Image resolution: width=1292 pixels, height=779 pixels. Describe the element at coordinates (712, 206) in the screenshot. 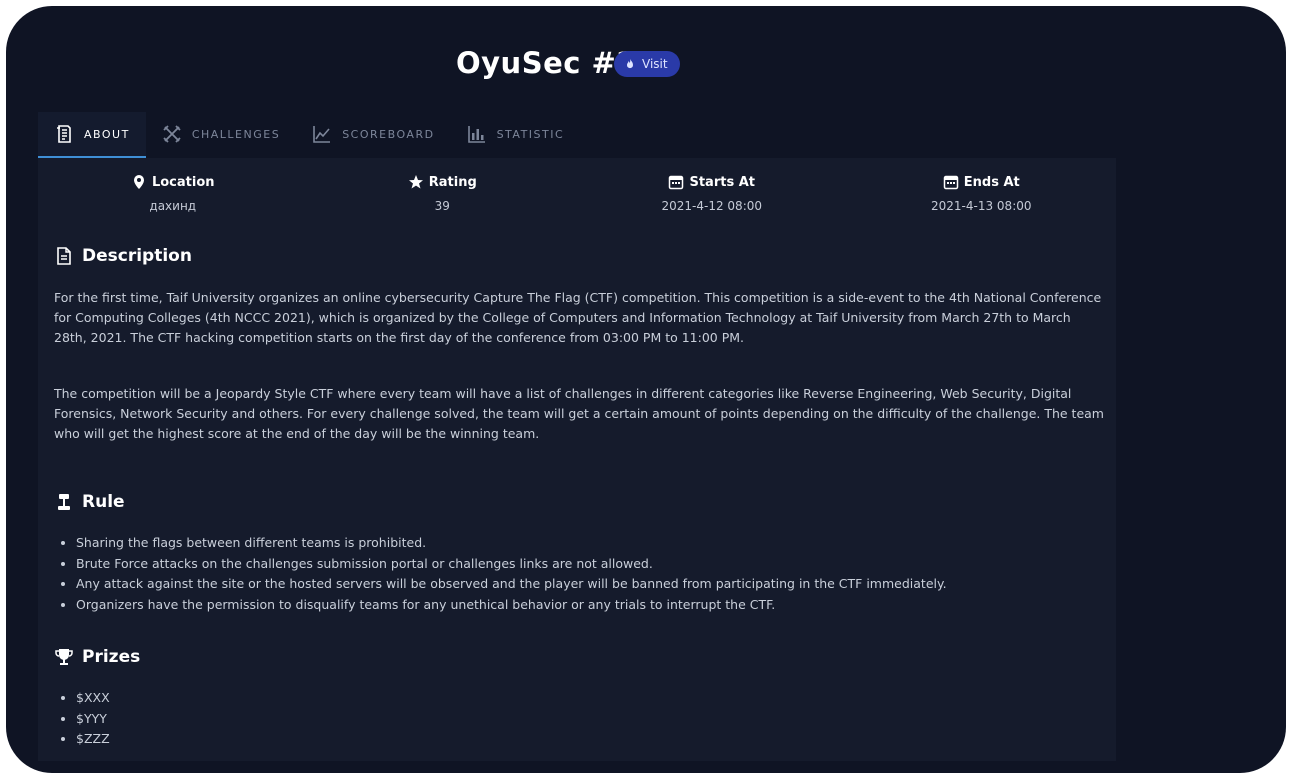

I see `stat-starts-value: 2021-4-12 08:00` at that location.